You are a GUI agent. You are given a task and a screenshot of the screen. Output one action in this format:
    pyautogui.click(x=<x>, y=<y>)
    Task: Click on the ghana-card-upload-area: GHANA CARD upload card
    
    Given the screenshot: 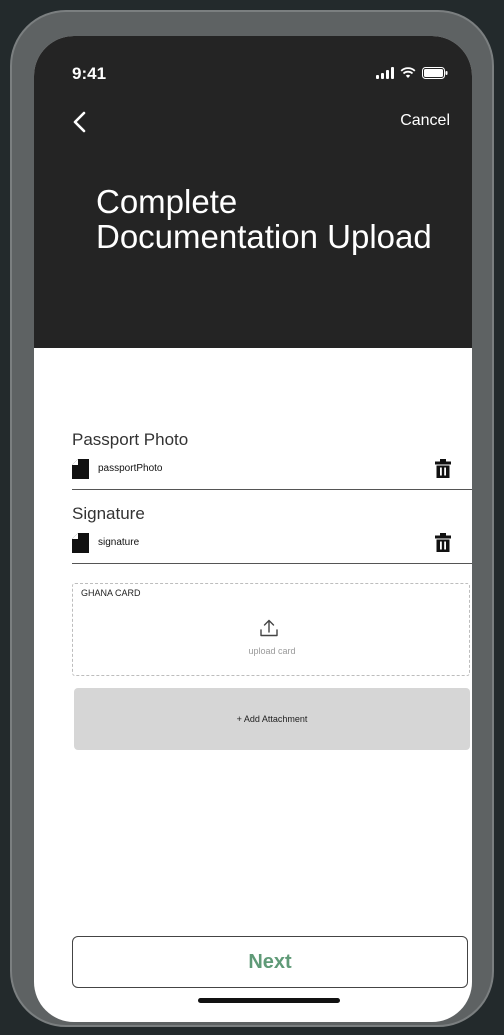 What is the action you would take?
    pyautogui.click(x=271, y=629)
    